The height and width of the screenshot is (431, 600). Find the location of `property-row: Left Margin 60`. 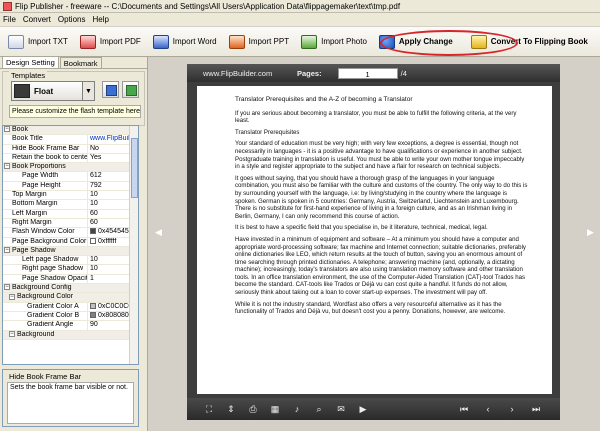

property-row: Left Margin 60 is located at coordinates (70, 214).